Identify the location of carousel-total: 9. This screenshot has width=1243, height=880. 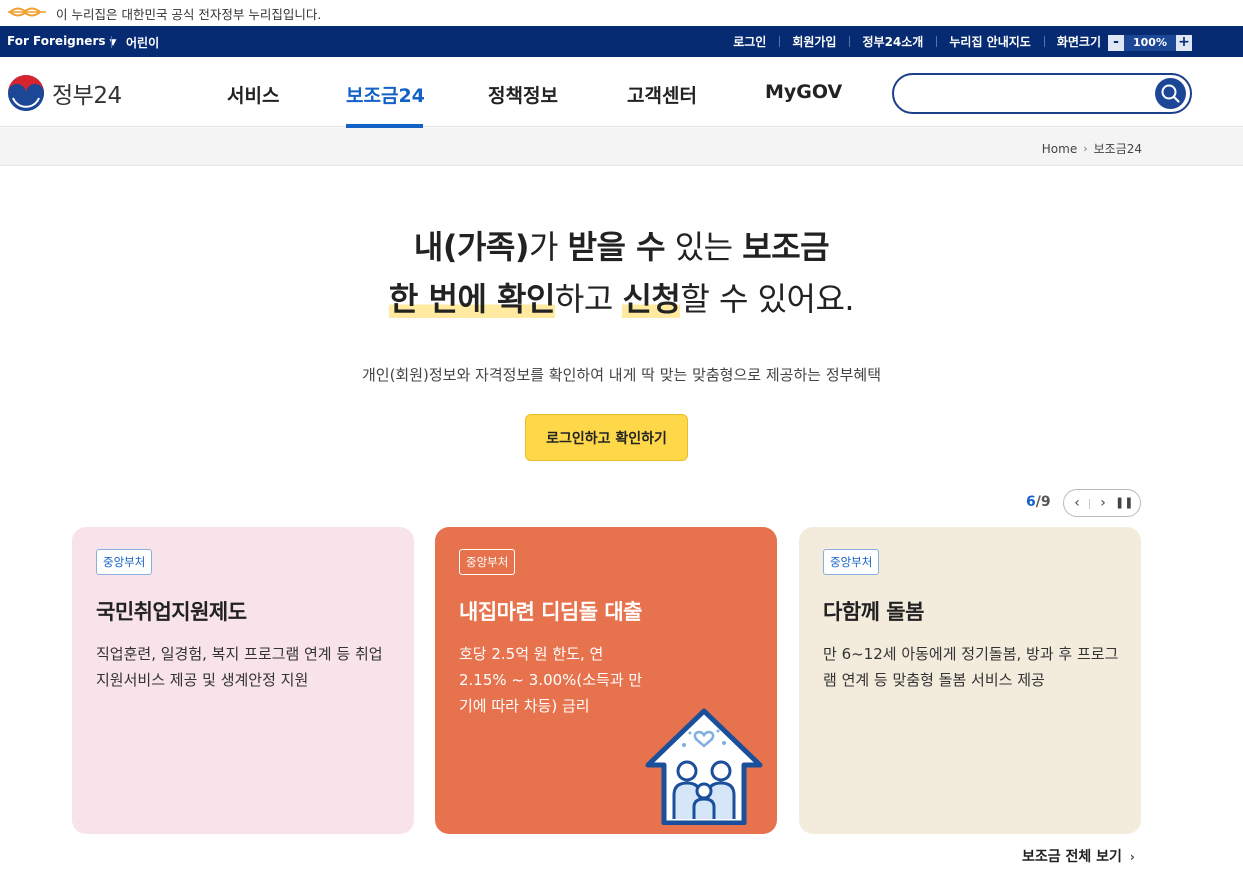
(1045, 502).